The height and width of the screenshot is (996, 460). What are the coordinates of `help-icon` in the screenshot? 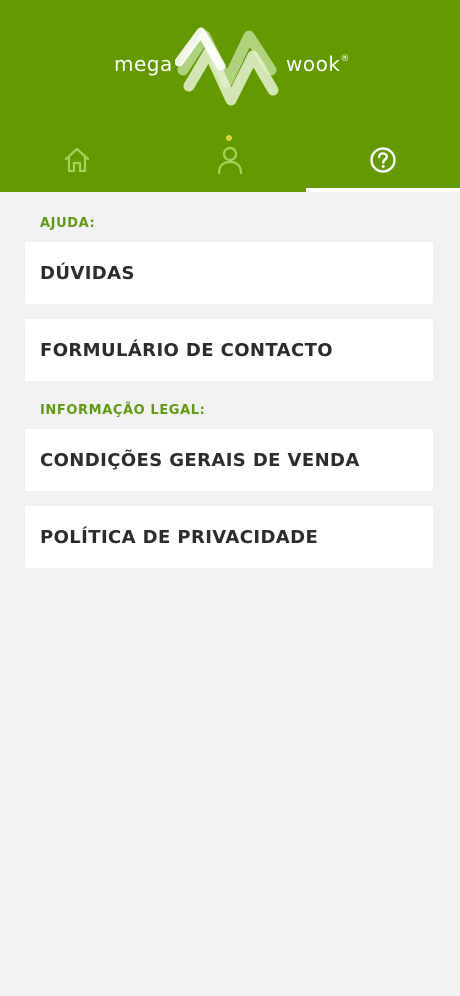 It's located at (383, 160).